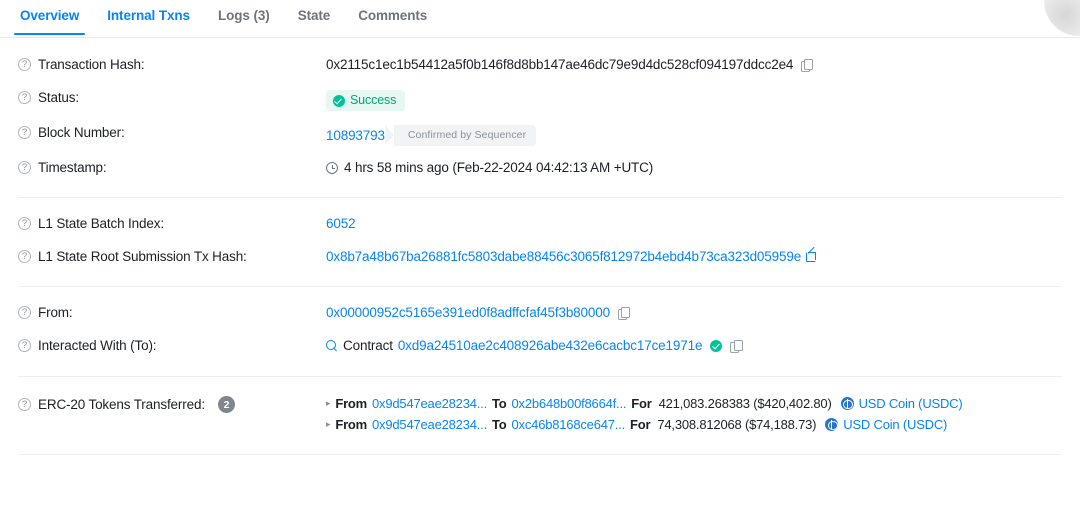 The height and width of the screenshot is (509, 1080). What do you see at coordinates (49, 17) in the screenshot?
I see `tab-overview: Overview` at bounding box center [49, 17].